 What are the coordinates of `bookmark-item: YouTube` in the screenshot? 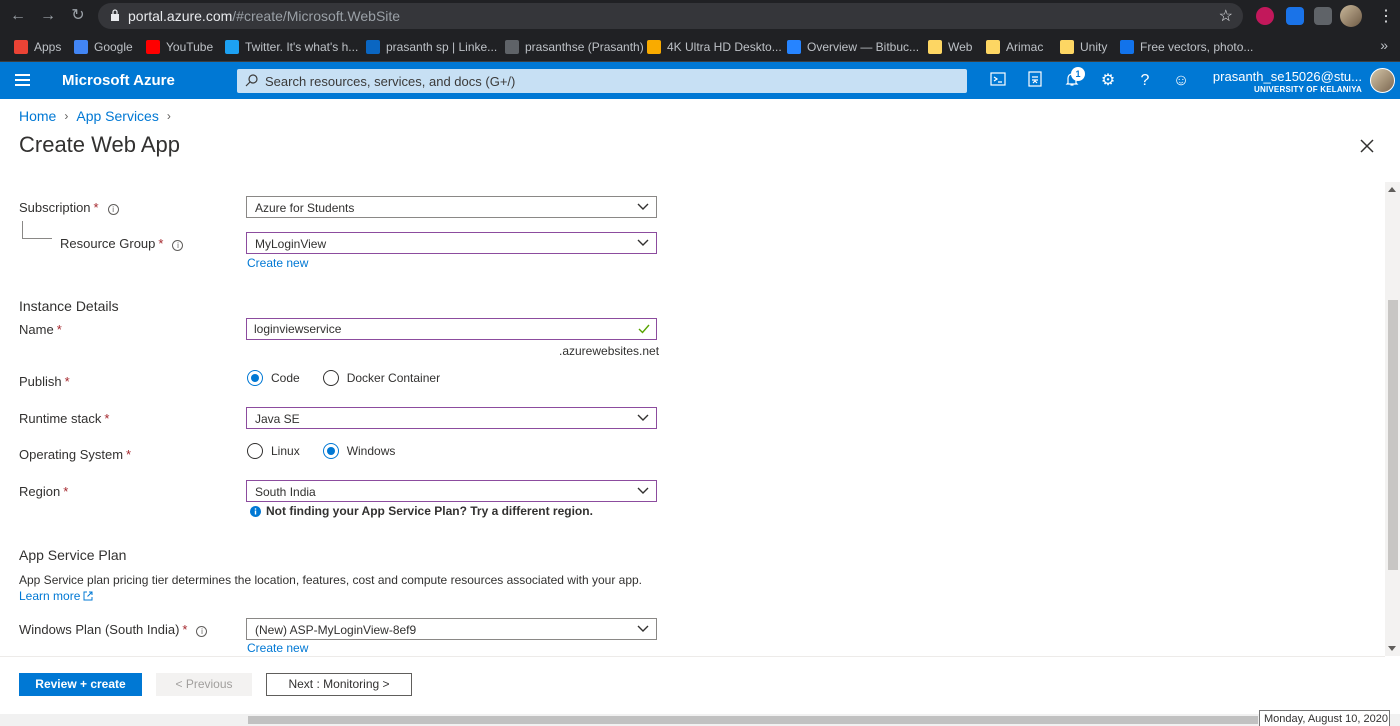 It's located at (179, 47).